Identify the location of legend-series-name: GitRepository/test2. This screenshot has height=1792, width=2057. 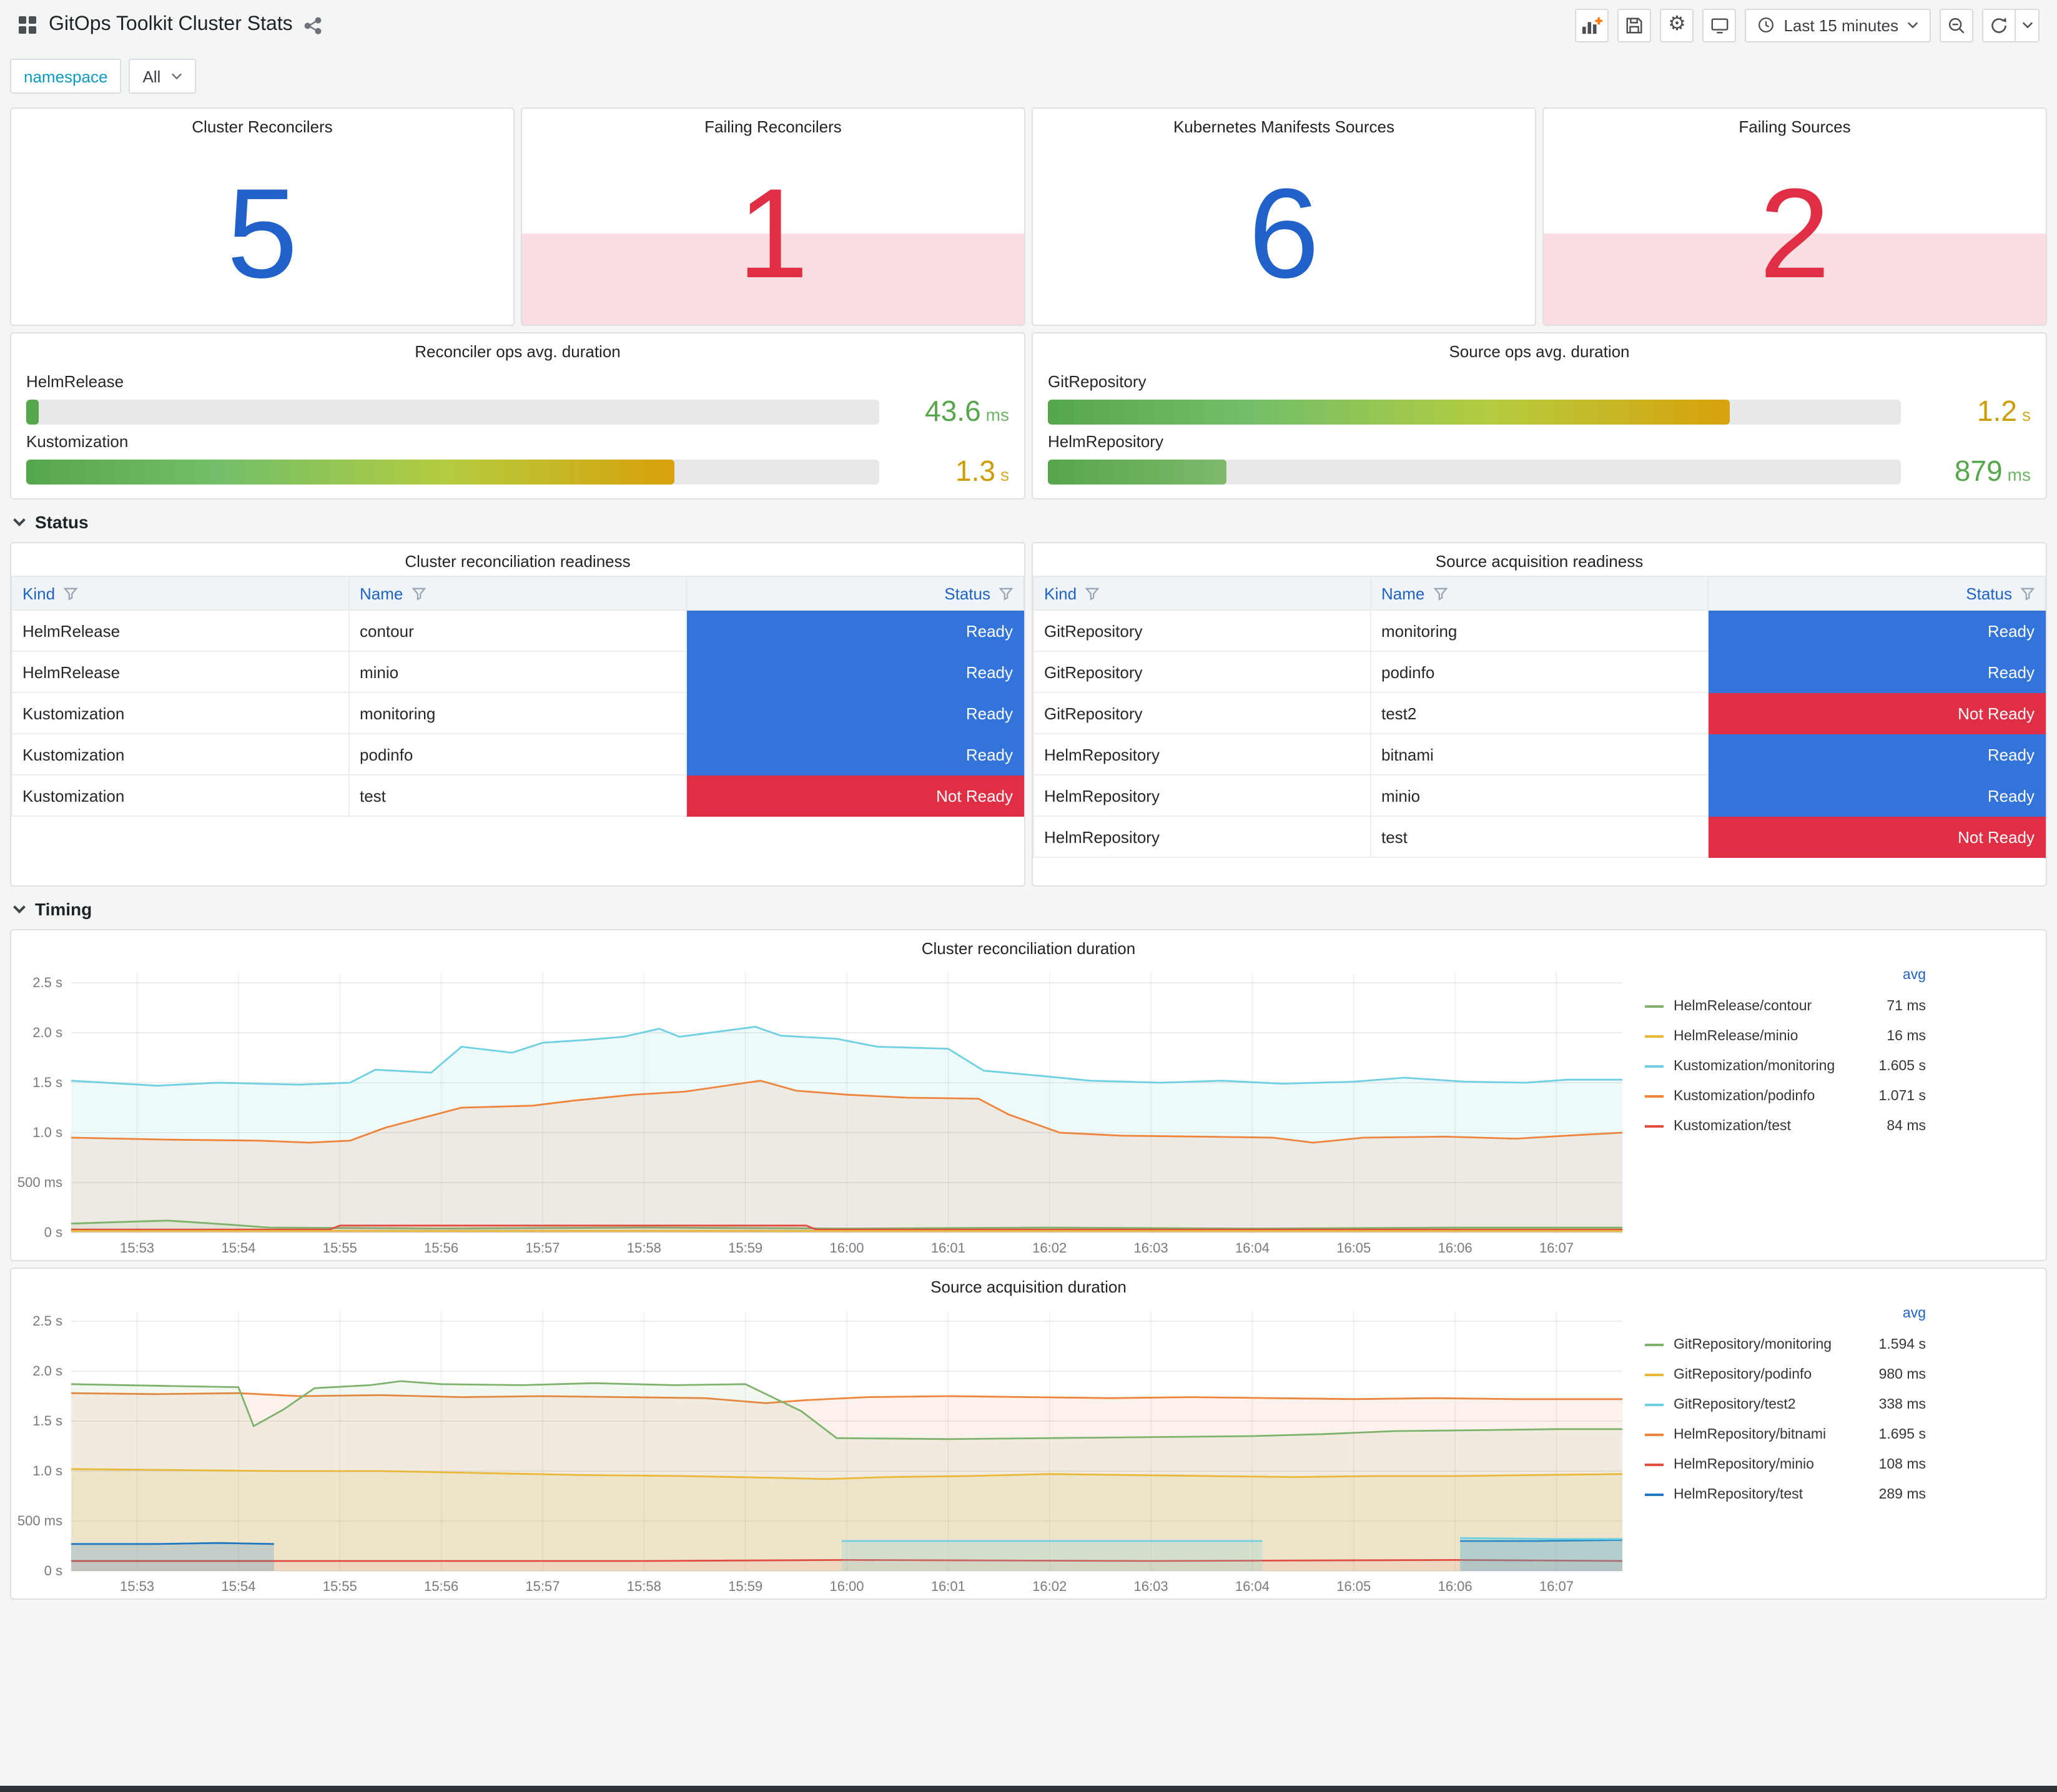
(1772, 1404).